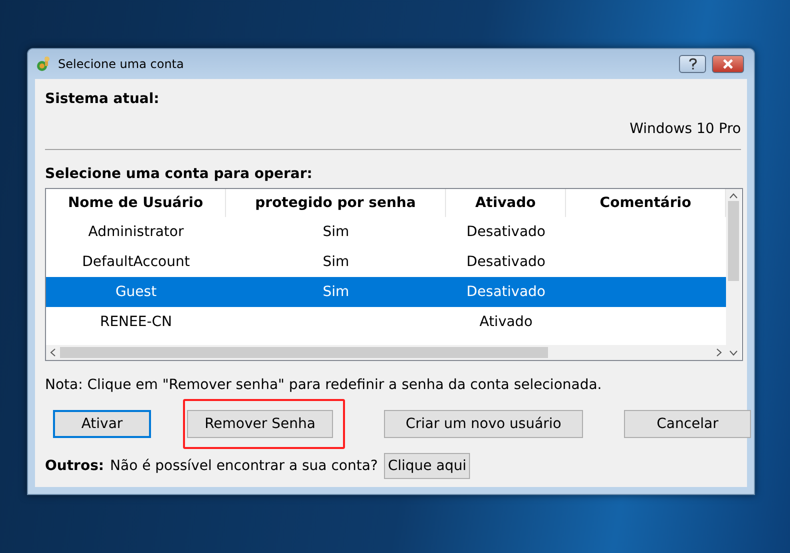 The height and width of the screenshot is (553, 790). Describe the element at coordinates (74, 466) in the screenshot. I see `others-label: Outros:` at that location.